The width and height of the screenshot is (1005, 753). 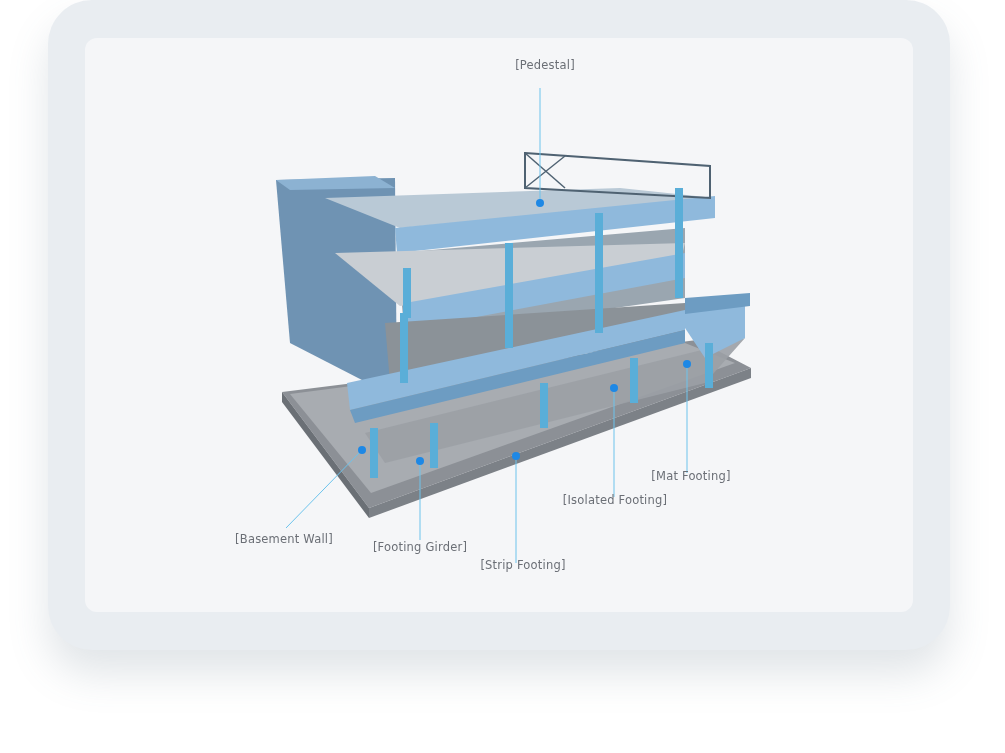 I want to click on callout-label: [Isolated Footing], so click(x=615, y=500).